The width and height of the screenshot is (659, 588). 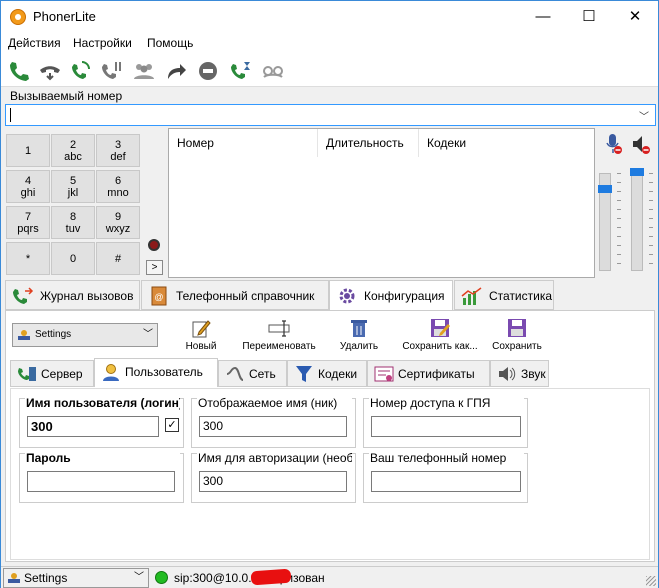 I want to click on speaker-mute-icon, so click(x=641, y=144).